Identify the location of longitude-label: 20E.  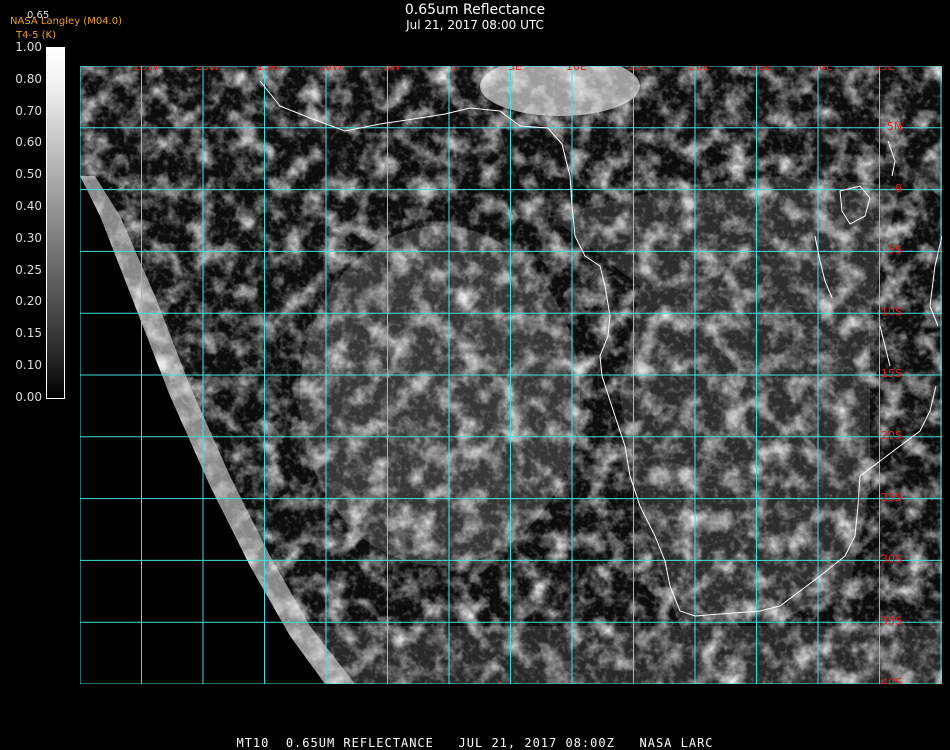
(699, 69).